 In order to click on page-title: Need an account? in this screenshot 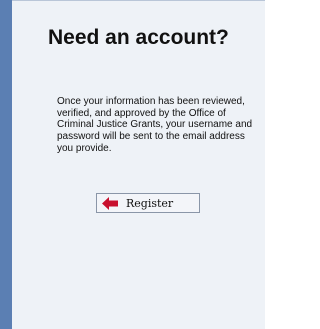, I will do `click(138, 37)`.